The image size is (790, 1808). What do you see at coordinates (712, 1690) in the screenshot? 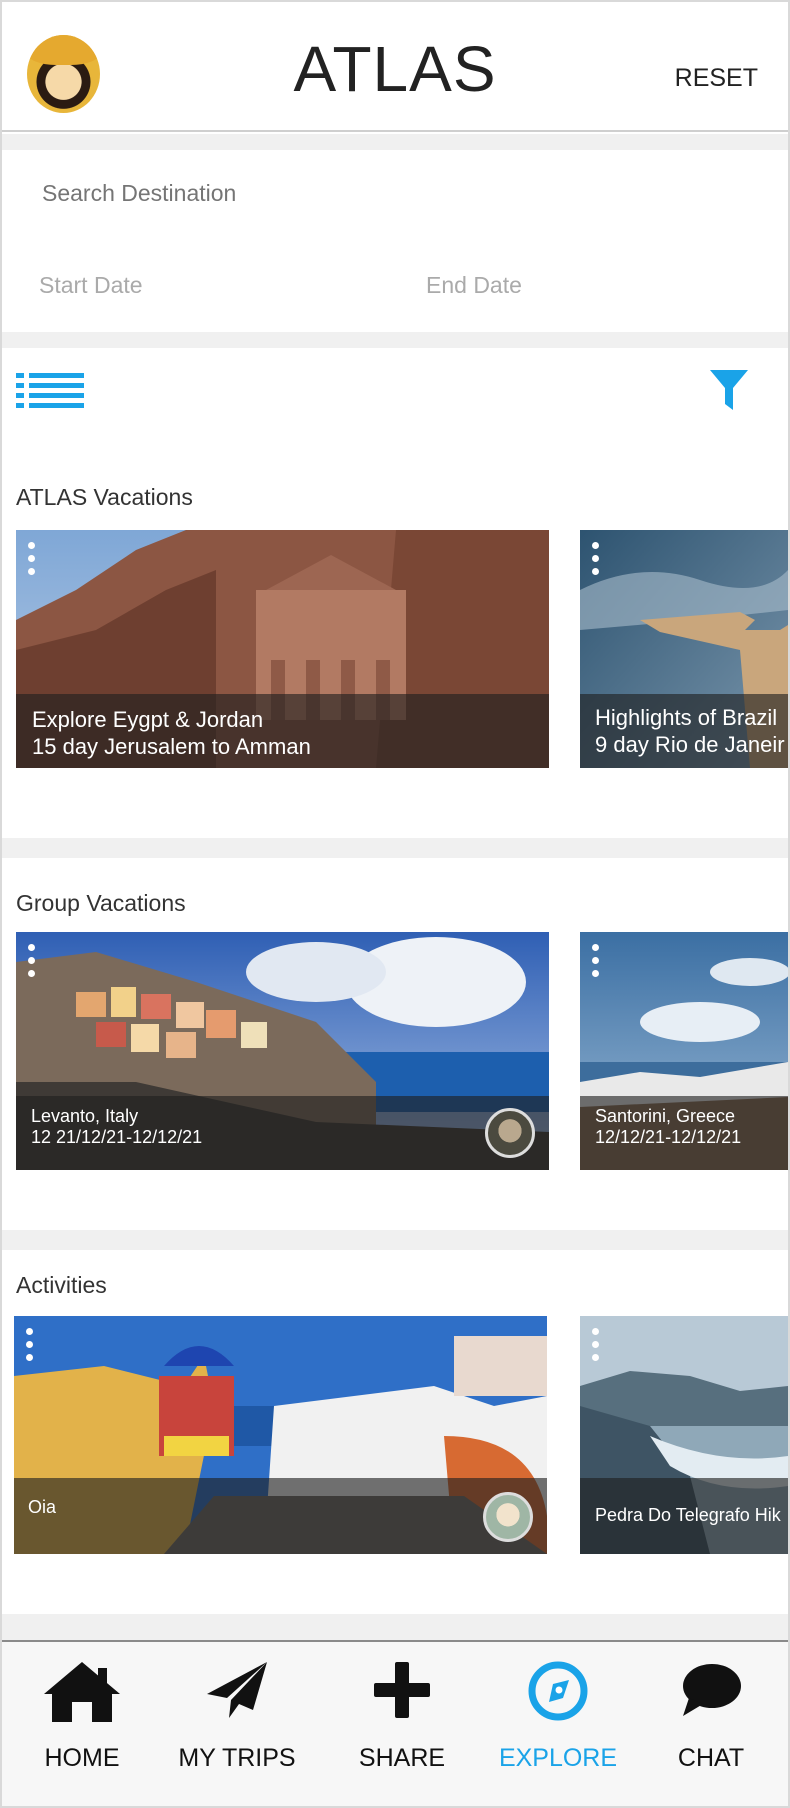
I see `chat-bubble-icon` at bounding box center [712, 1690].